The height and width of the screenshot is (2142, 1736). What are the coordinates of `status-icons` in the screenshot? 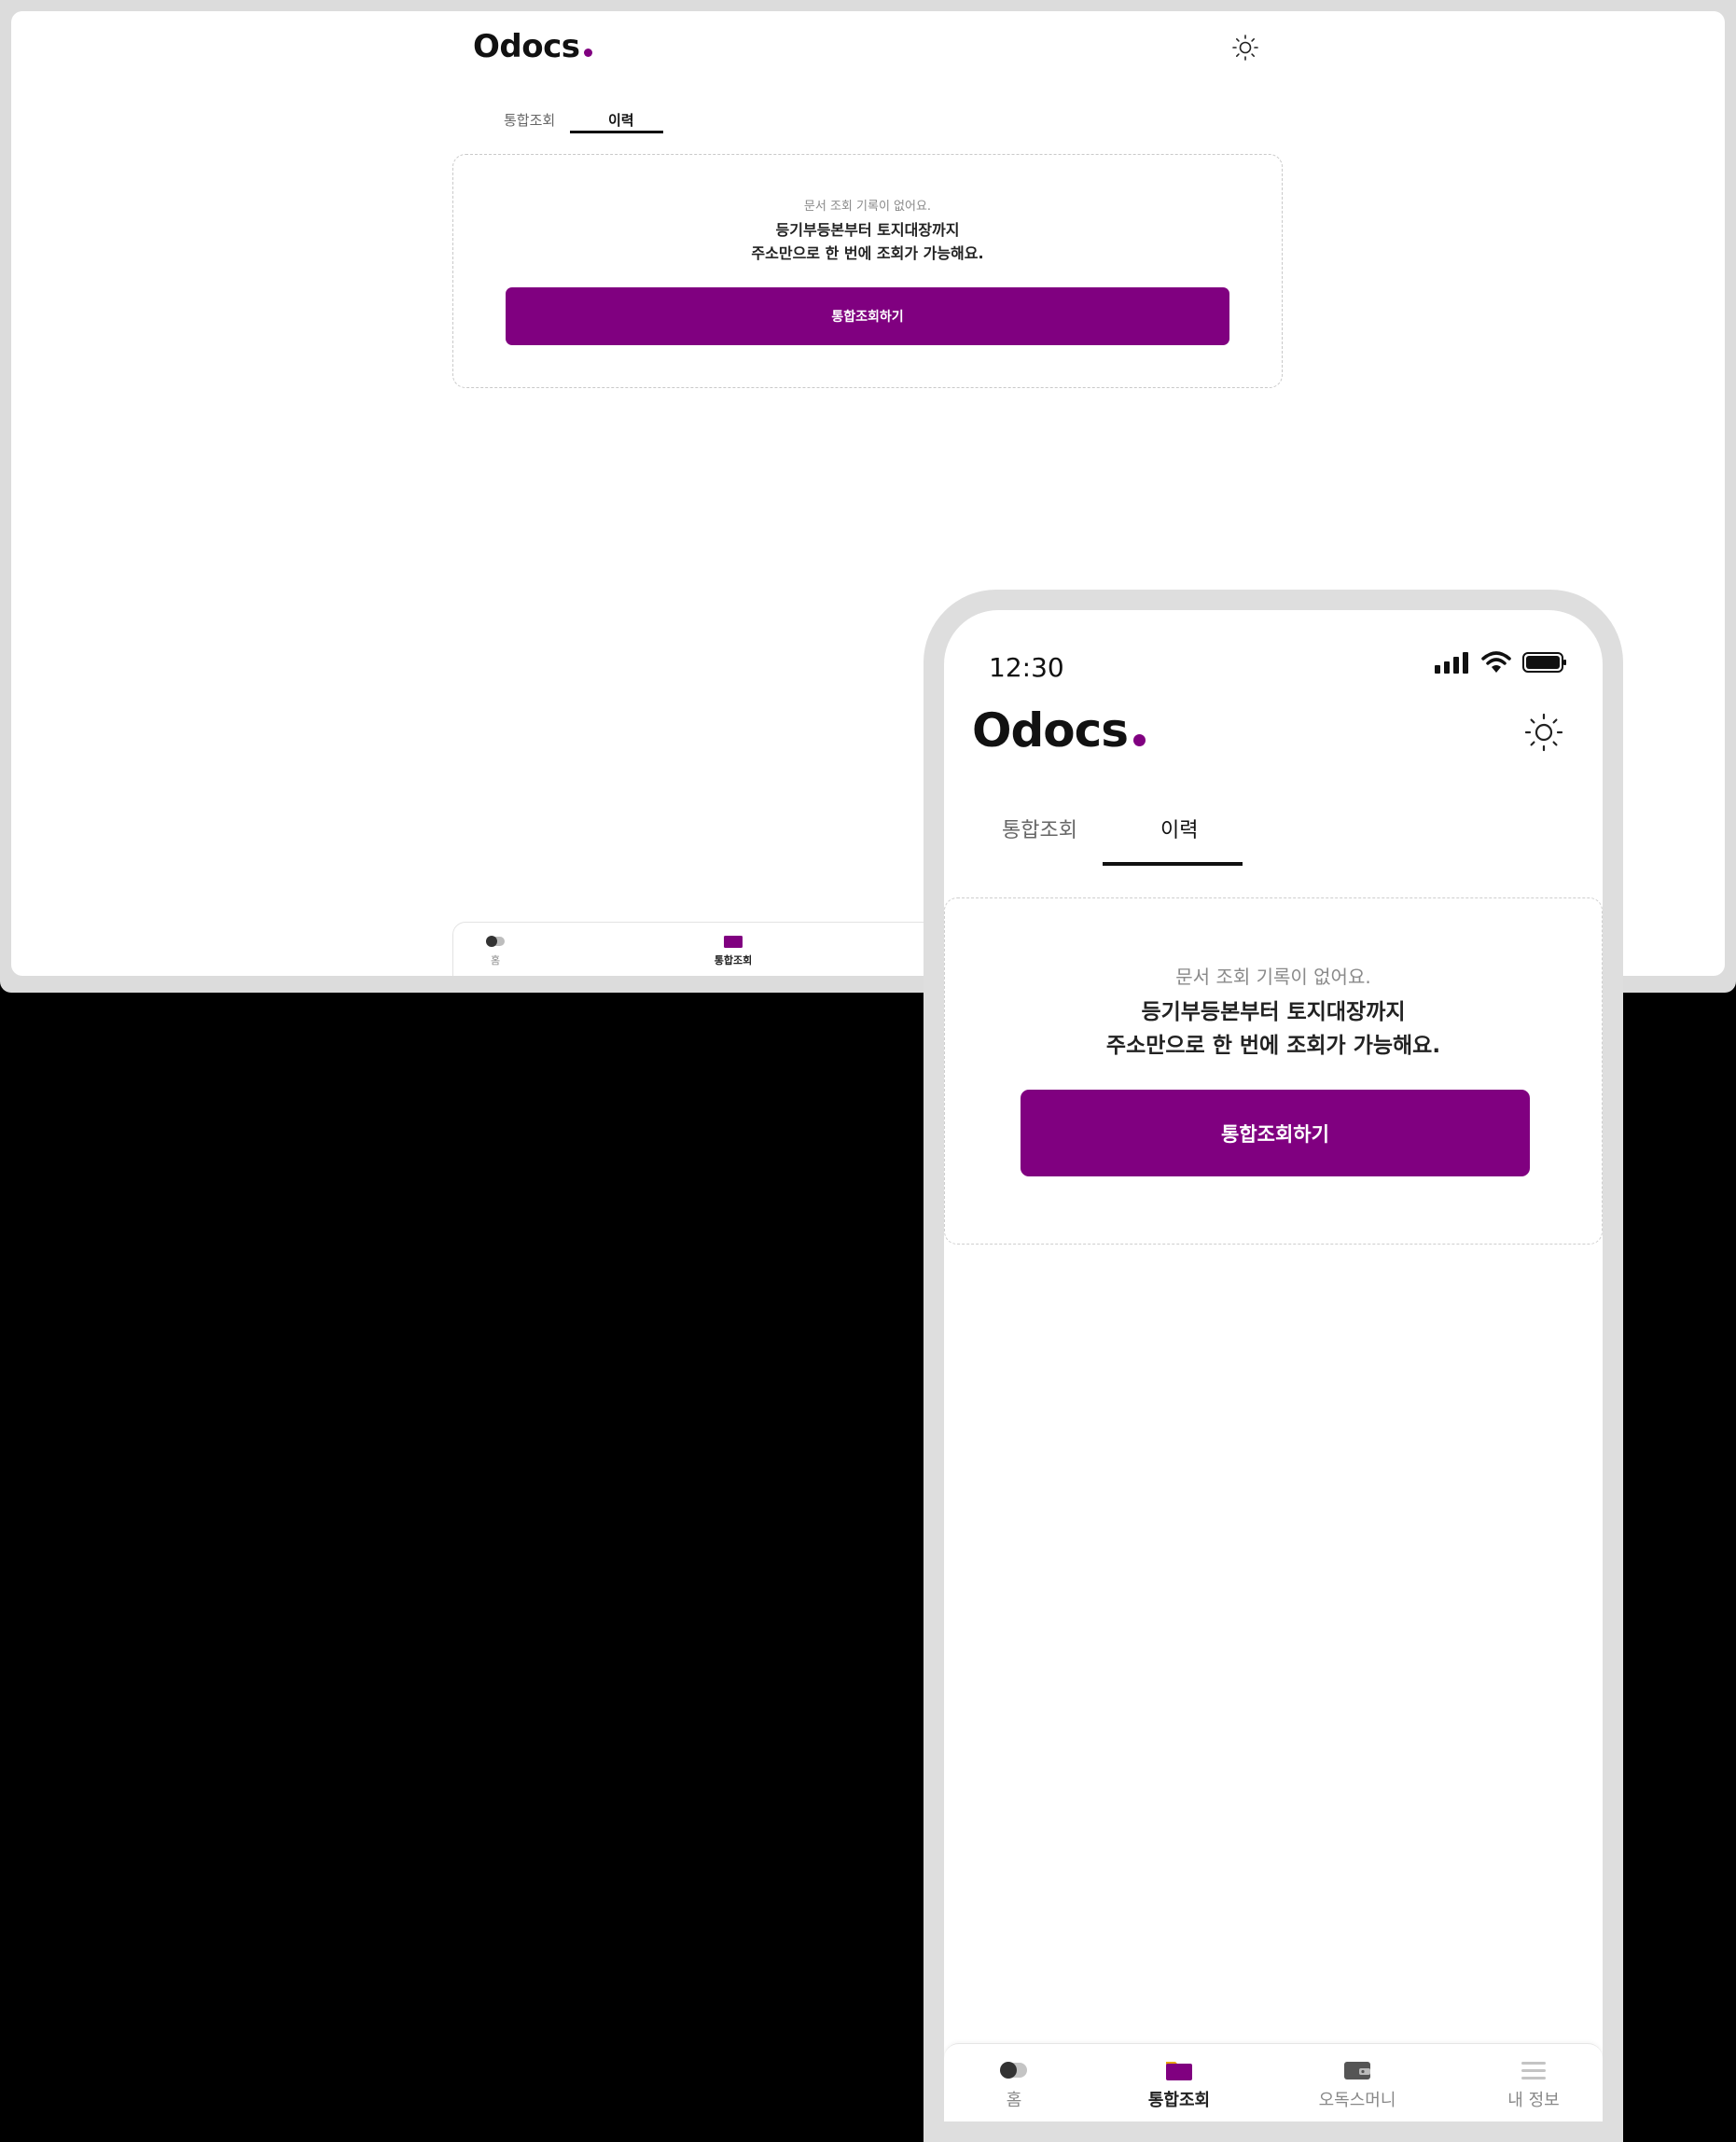 It's located at (1501, 662).